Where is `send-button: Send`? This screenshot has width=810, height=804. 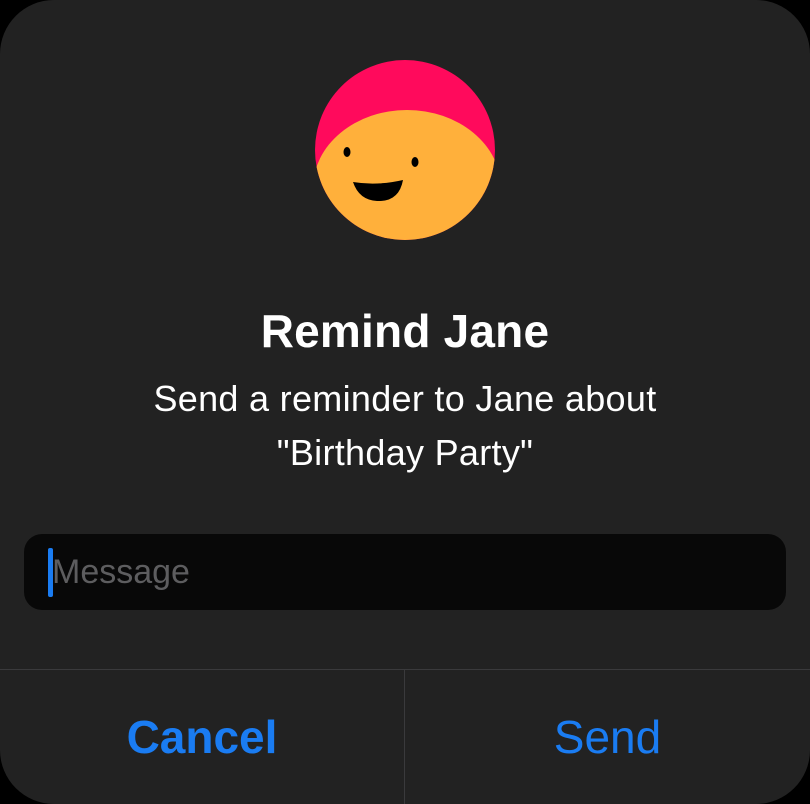 send-button: Send is located at coordinates (607, 737).